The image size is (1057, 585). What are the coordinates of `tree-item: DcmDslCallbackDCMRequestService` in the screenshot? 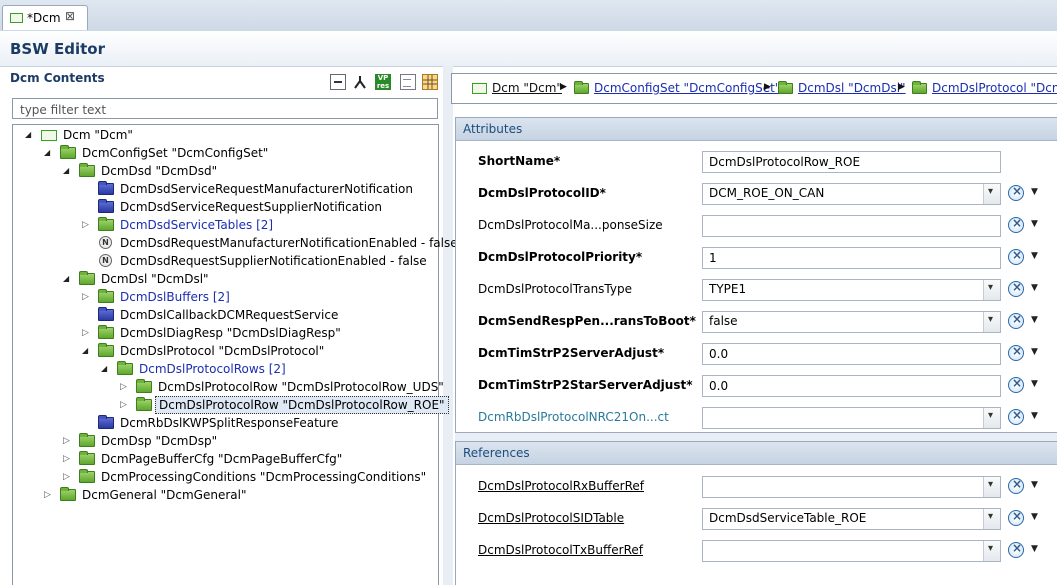 It's located at (272, 315).